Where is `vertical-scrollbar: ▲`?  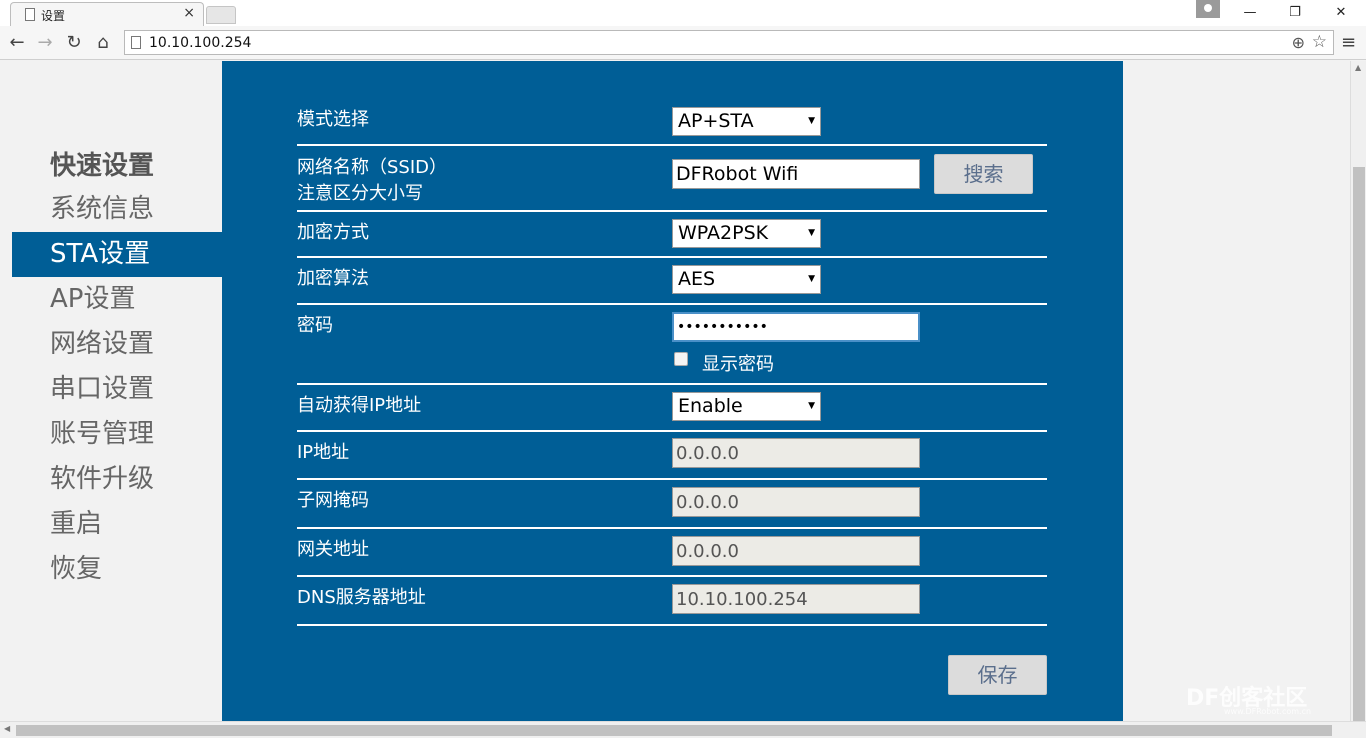 vertical-scrollbar: ▲ is located at coordinates (1358, 391).